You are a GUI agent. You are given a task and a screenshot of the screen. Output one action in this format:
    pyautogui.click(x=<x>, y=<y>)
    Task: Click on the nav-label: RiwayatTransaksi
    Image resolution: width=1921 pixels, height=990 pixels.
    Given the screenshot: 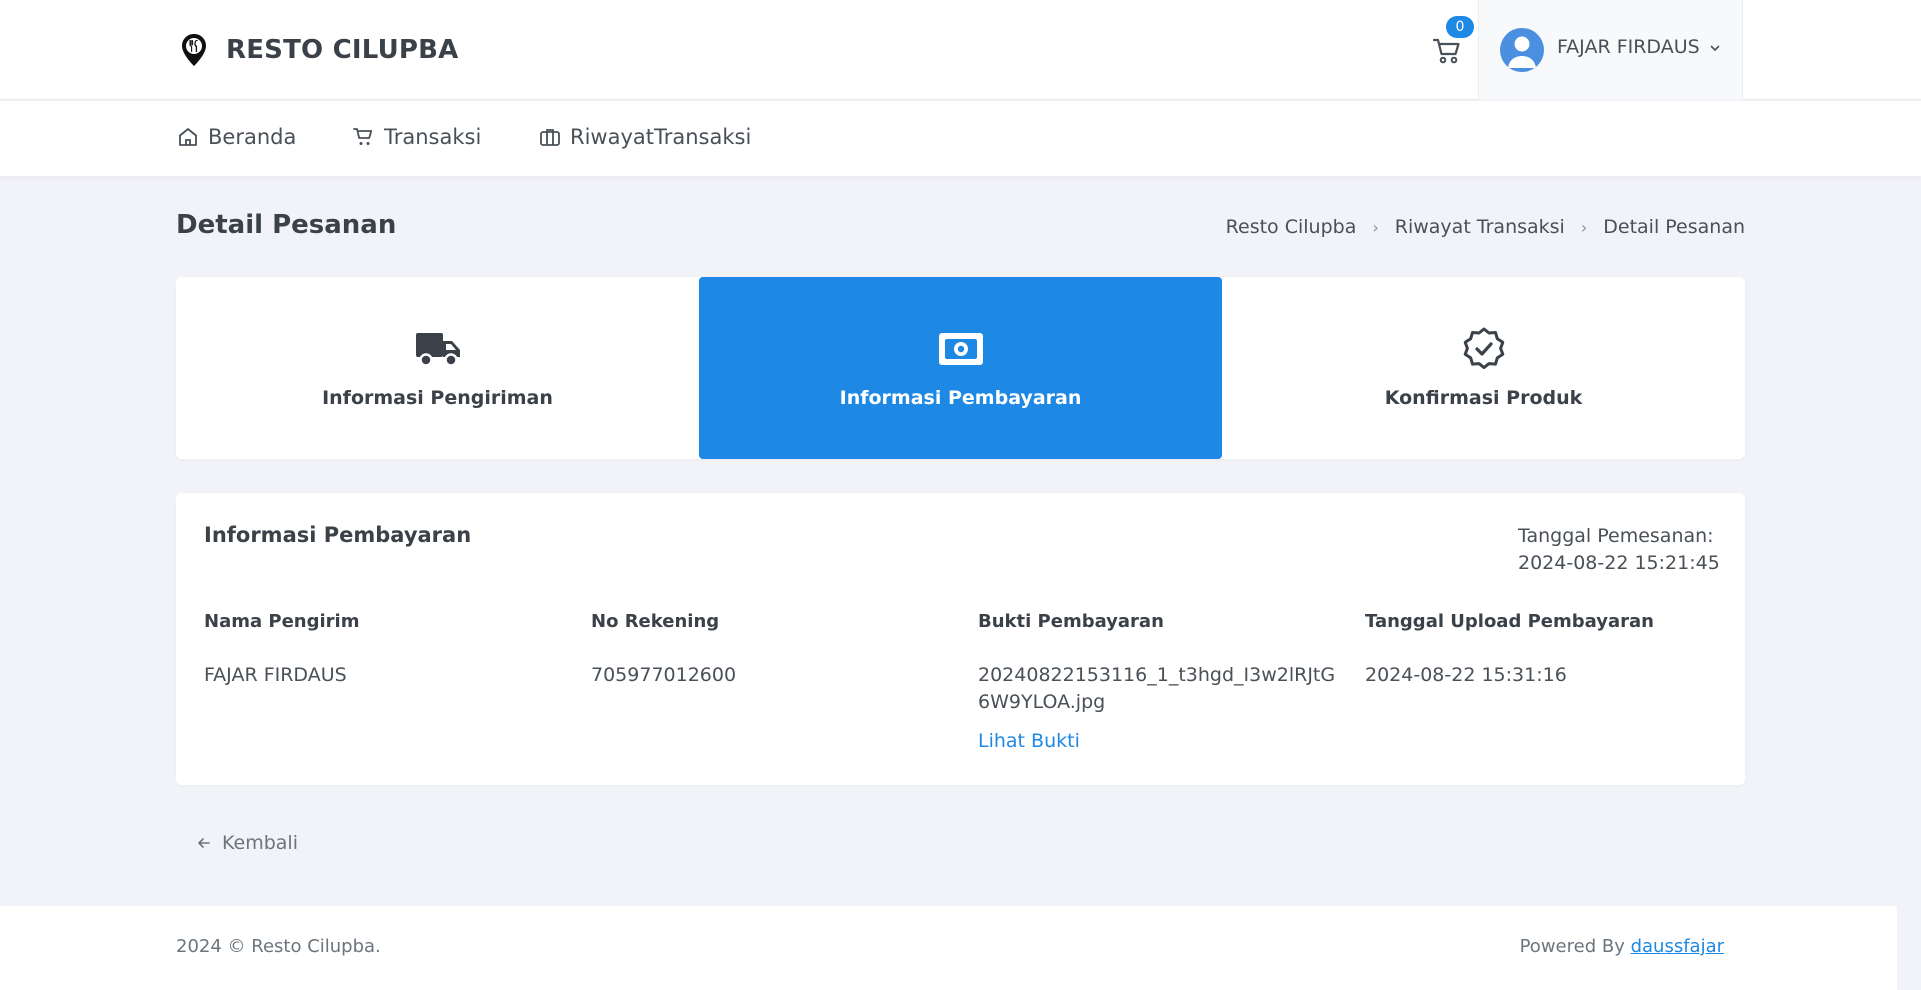 What is the action you would take?
    pyautogui.click(x=661, y=137)
    